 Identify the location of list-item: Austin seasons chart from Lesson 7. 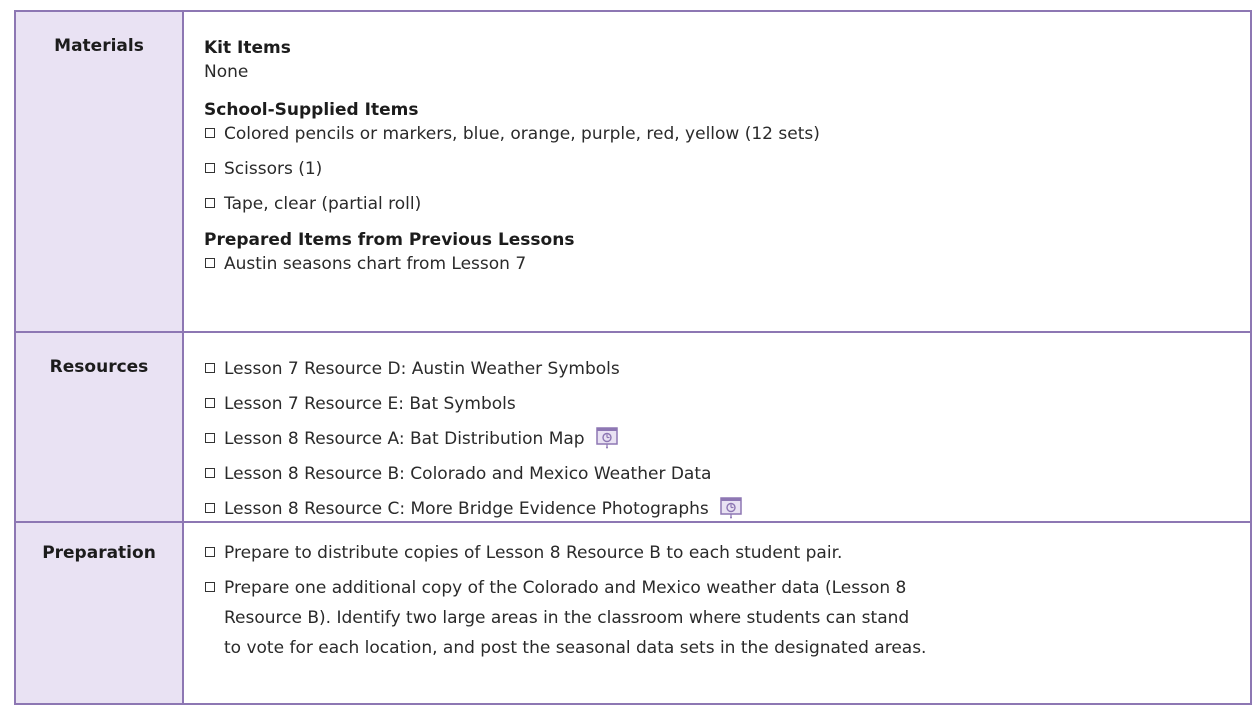
(727, 264).